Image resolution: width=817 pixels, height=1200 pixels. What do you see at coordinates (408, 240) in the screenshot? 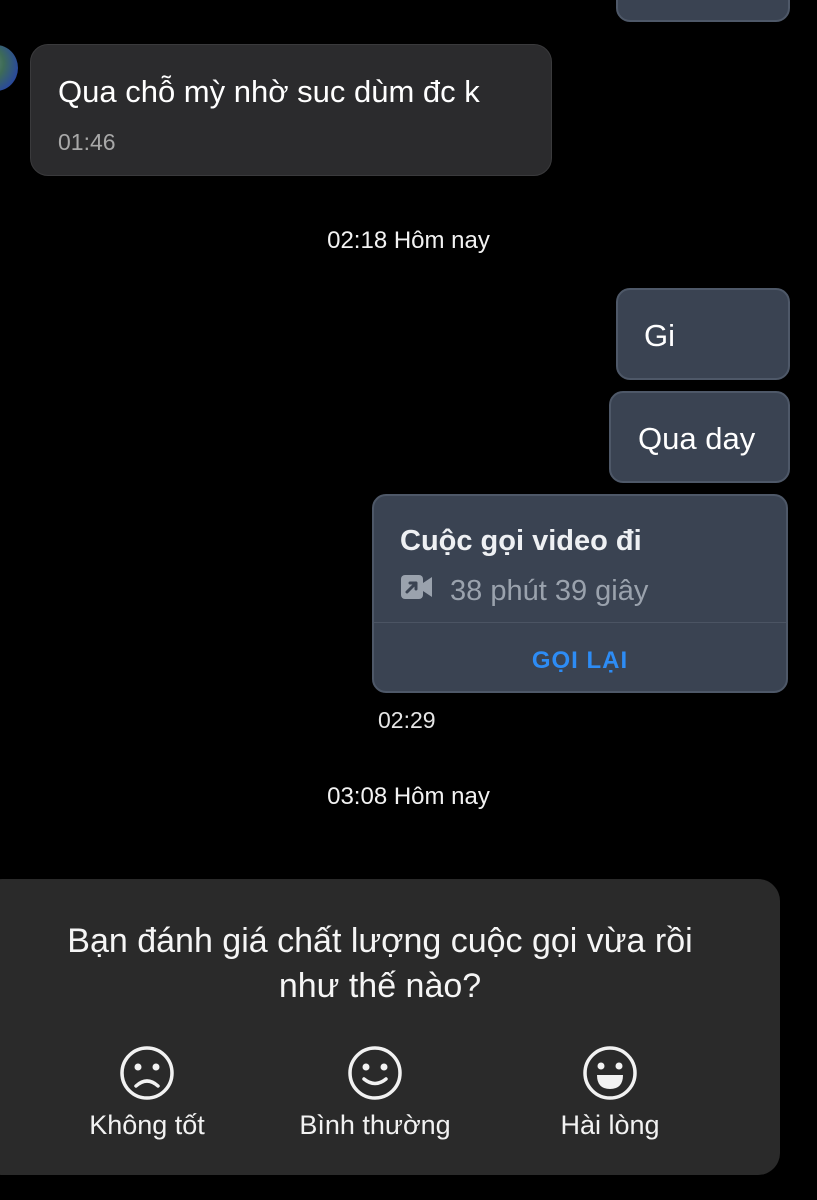
I see `date-separator: 02:18 Hôm nay` at bounding box center [408, 240].